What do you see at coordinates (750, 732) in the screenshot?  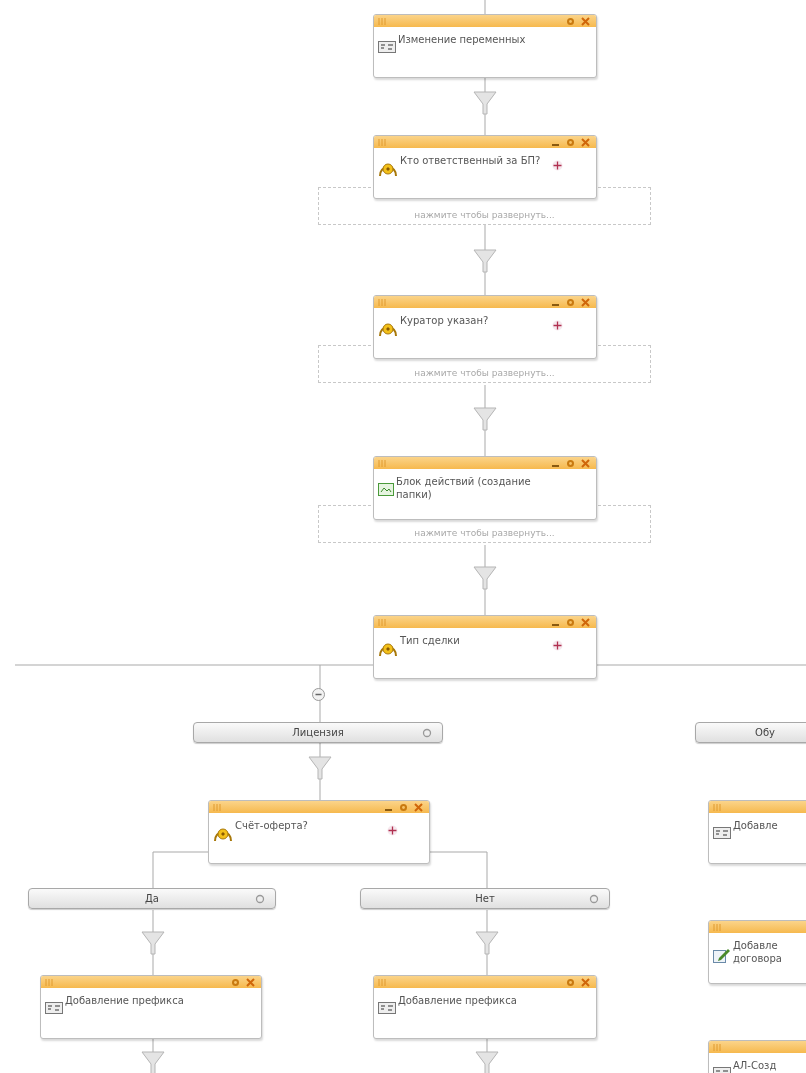 I see `branch-button: Обу` at bounding box center [750, 732].